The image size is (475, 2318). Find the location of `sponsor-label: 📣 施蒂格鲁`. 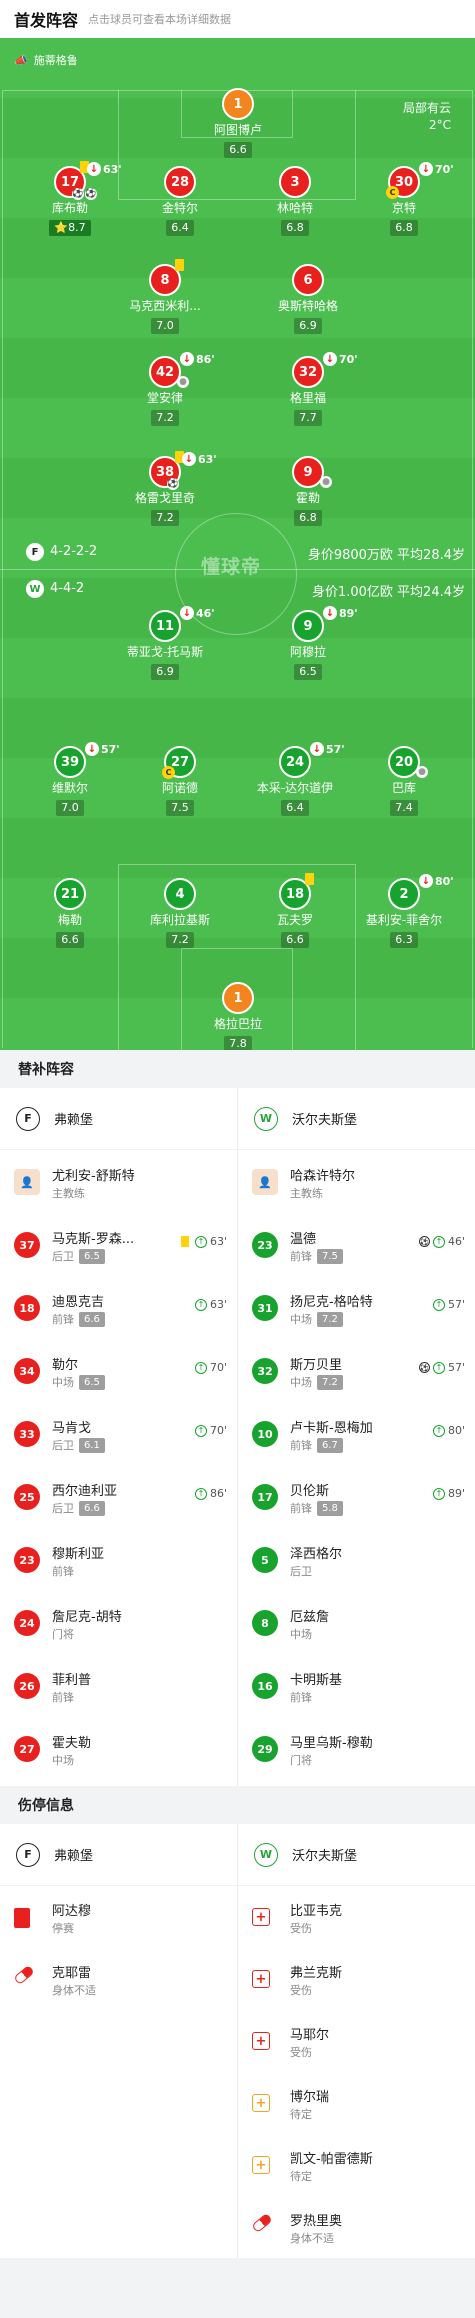

sponsor-label: 📣 施蒂格鲁 is located at coordinates (46, 60).